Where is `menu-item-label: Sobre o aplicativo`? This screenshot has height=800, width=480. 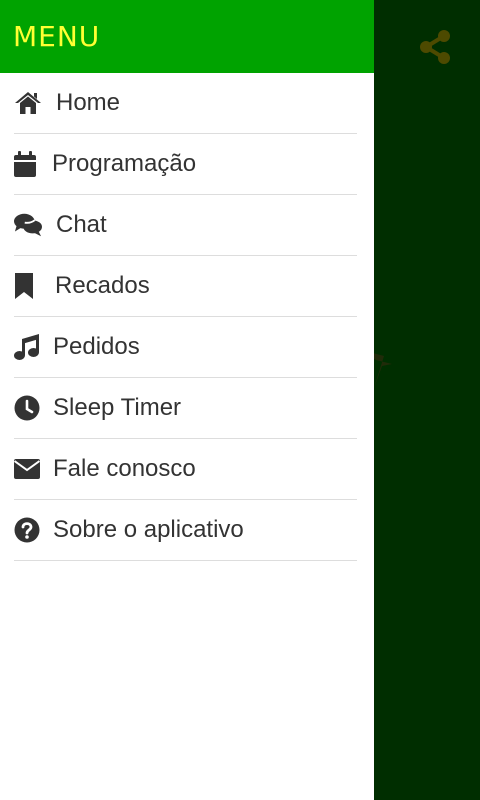 menu-item-label: Sobre o aplicativo is located at coordinates (148, 529).